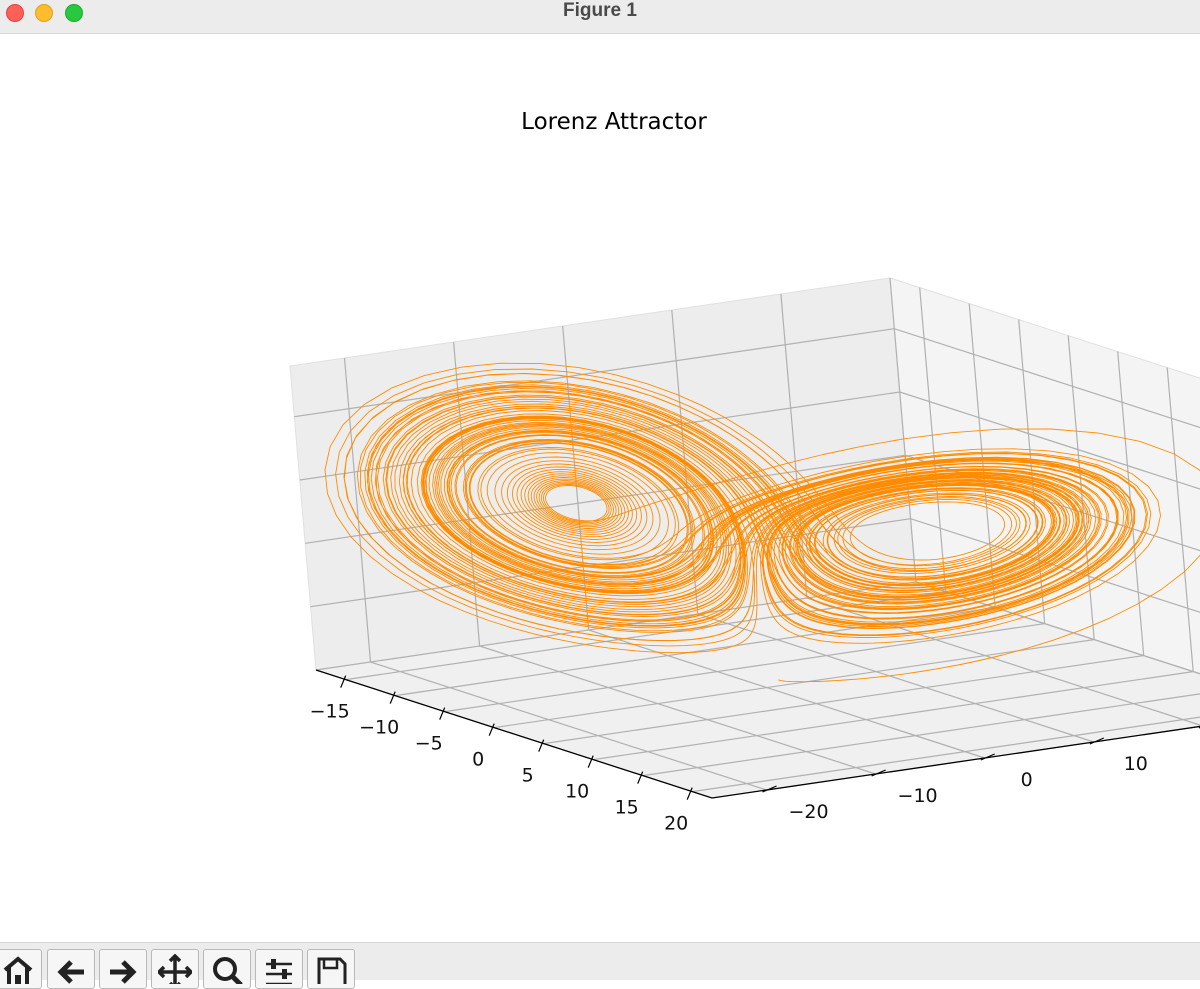 The image size is (1200, 989). What do you see at coordinates (71, 969) in the screenshot?
I see `back-button` at bounding box center [71, 969].